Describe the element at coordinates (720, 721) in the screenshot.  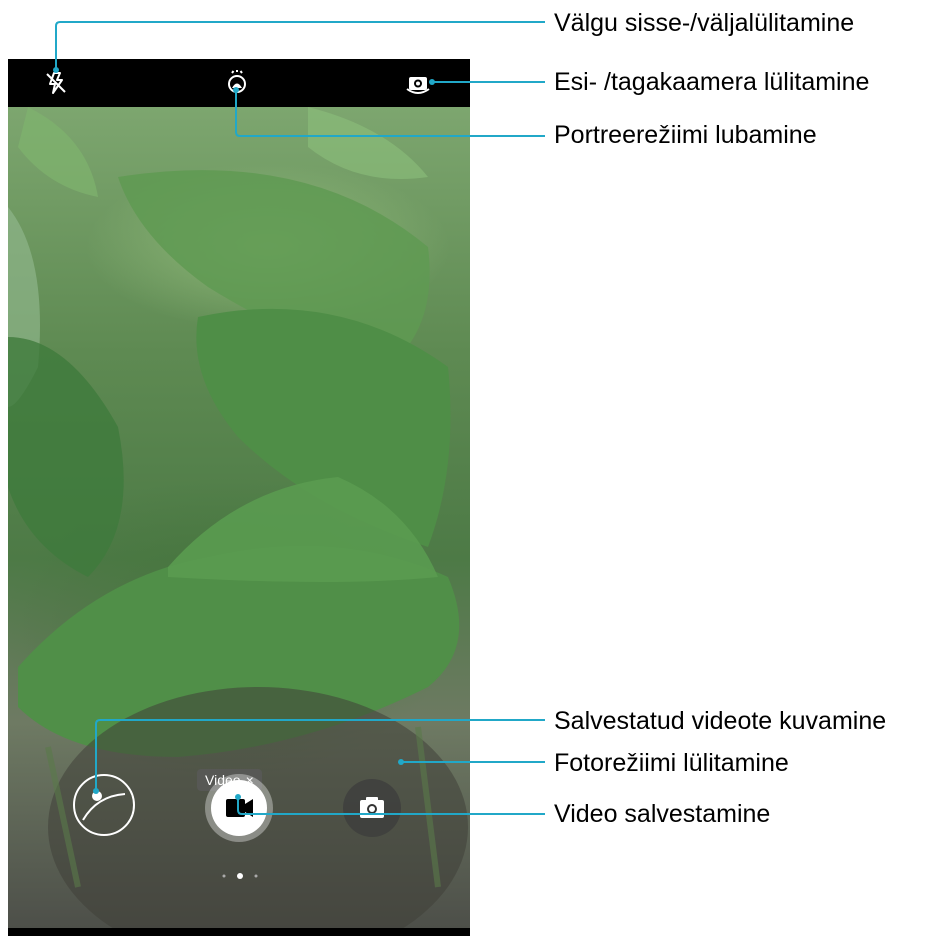
I see `callout-view-saved-videos: Salvestatud videote kuvamine` at that location.